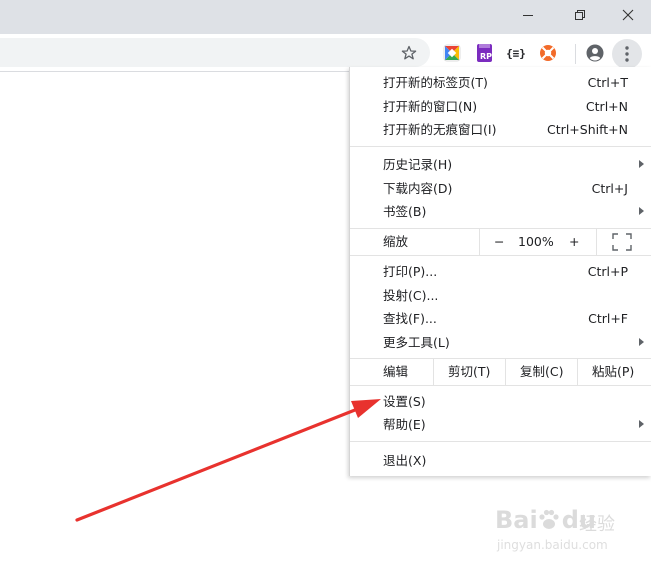 This screenshot has width=651, height=565. I want to click on rp-extension-icon: RP, so click(484, 53).